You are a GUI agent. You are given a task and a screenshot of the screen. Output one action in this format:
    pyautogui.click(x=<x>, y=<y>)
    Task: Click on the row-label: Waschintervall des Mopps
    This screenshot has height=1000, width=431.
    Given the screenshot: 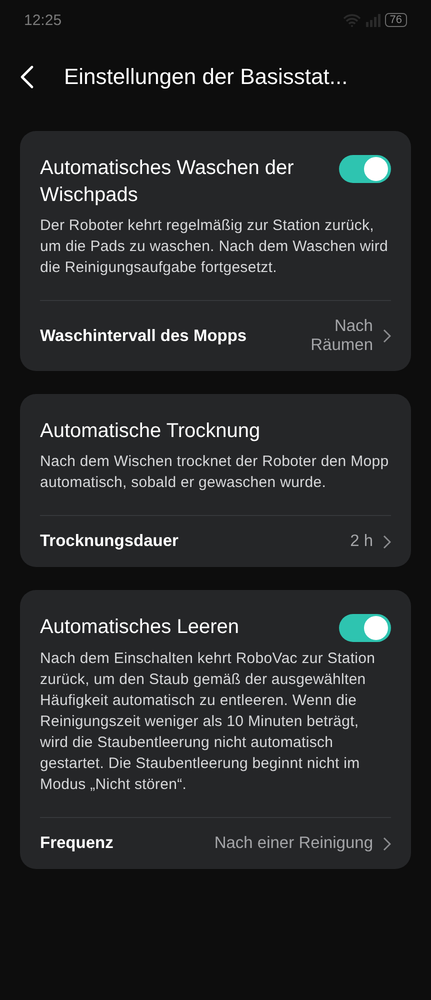 What is the action you would take?
    pyautogui.click(x=144, y=336)
    